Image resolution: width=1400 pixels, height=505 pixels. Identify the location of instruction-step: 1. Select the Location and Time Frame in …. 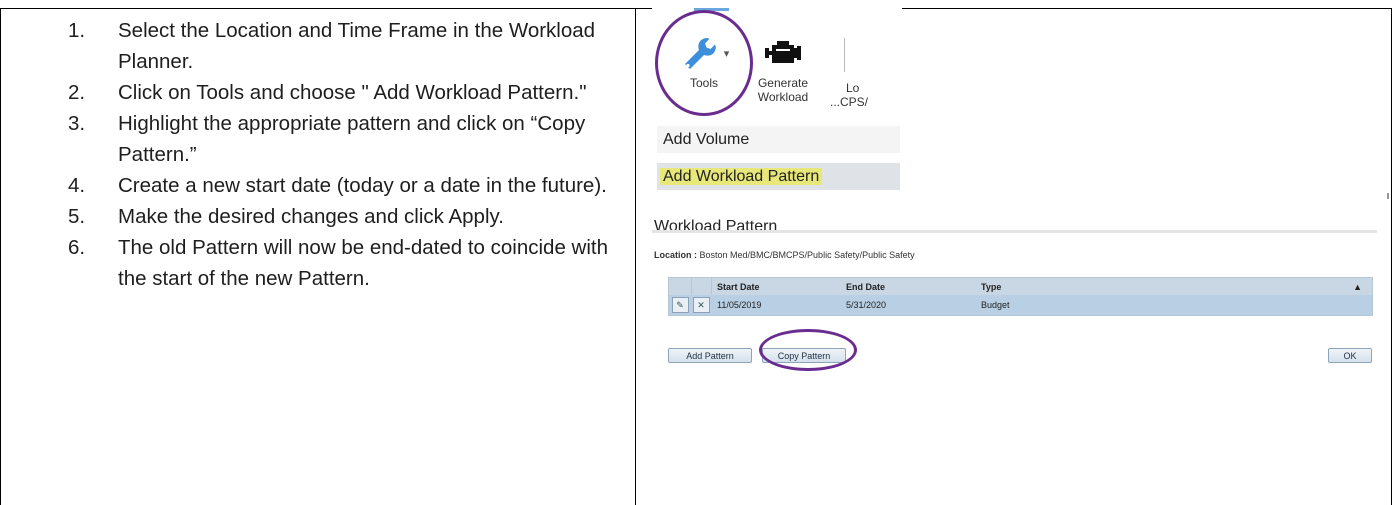
(348, 46).